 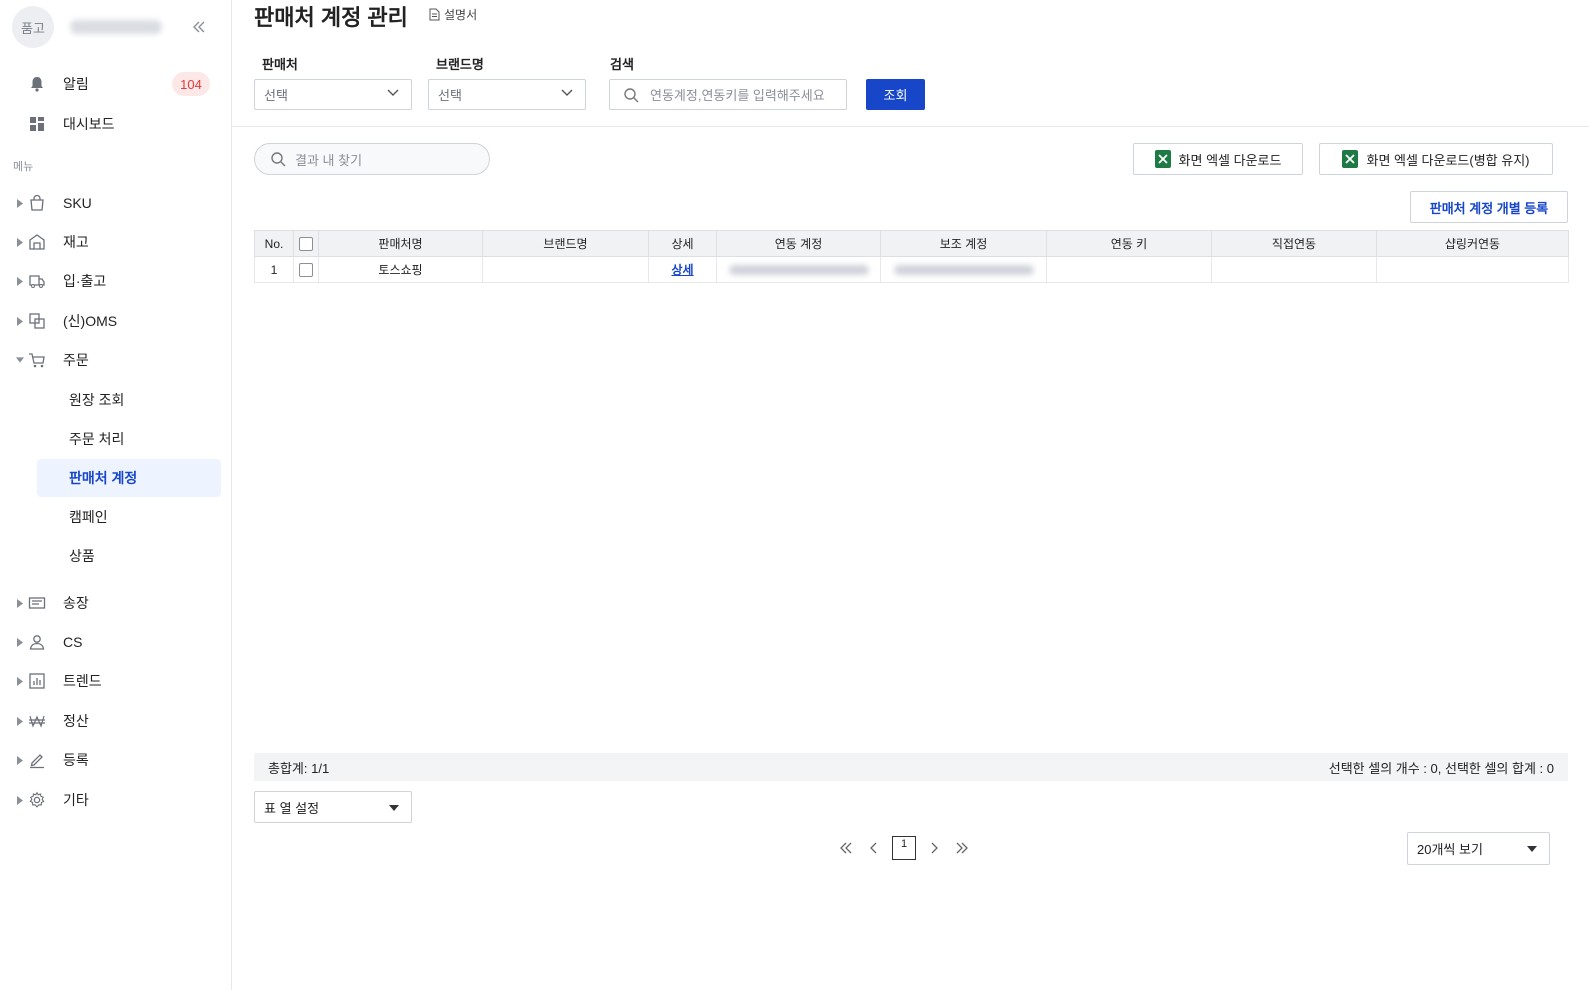 I want to click on cell-link-key, so click(x=1129, y=269).